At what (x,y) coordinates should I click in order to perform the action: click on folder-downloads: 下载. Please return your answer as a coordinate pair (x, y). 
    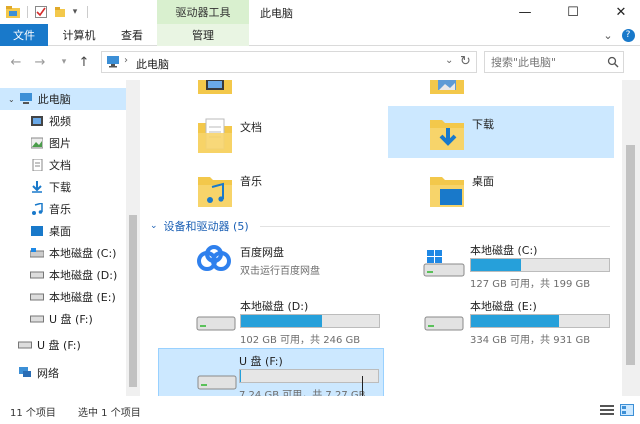
    Looking at the image, I should click on (501, 132).